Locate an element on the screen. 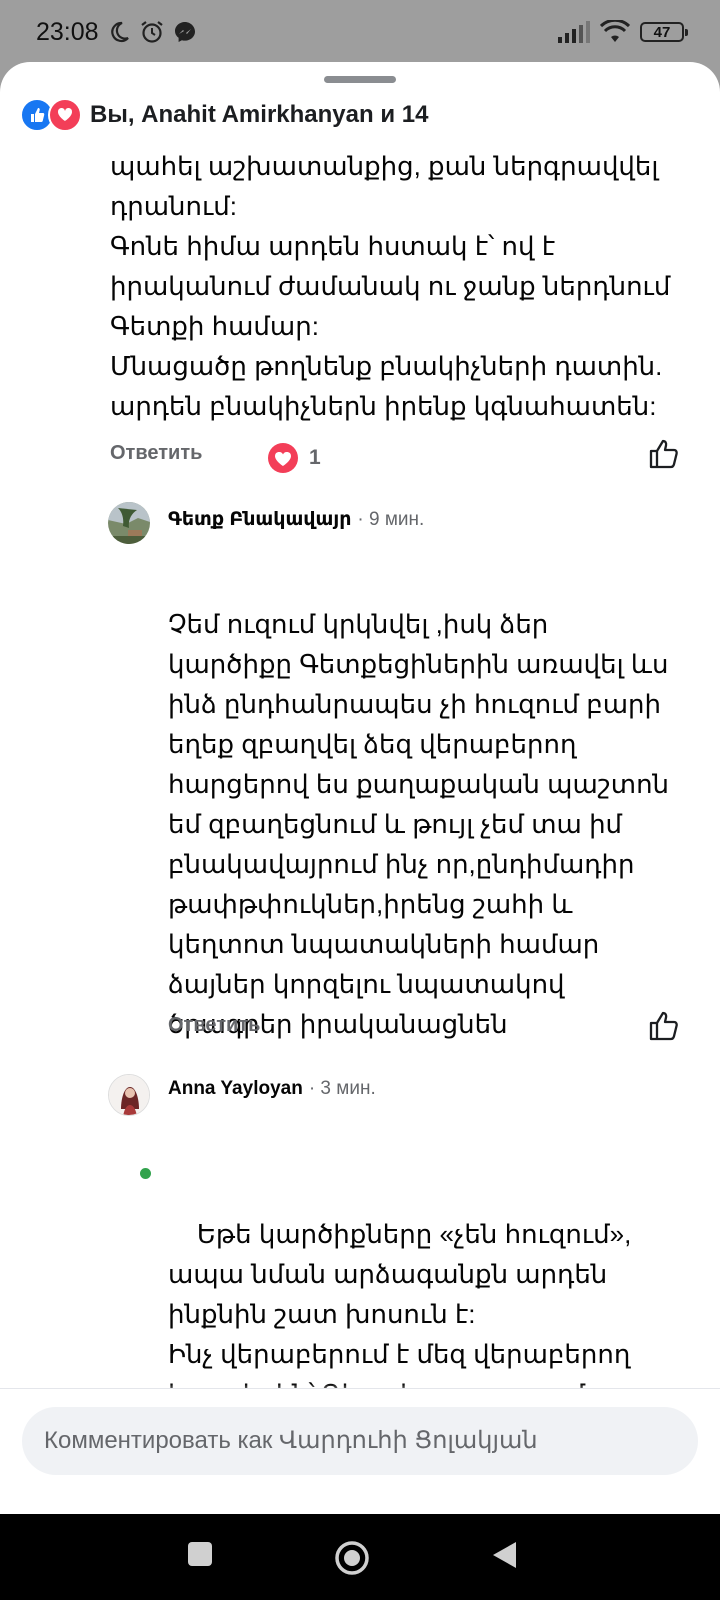  messenger-icon is located at coordinates (184, 32).